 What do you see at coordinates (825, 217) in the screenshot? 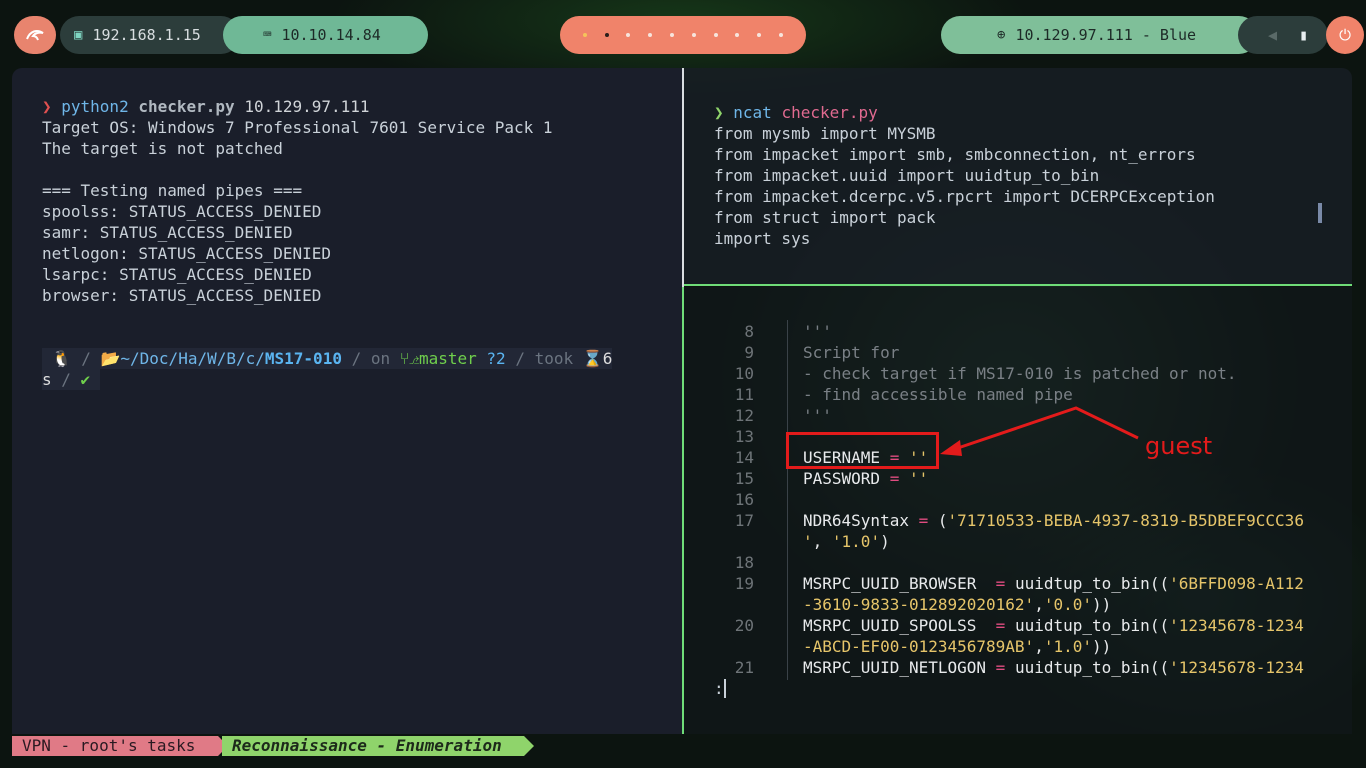
I see `code-line: from struct import pack` at bounding box center [825, 217].